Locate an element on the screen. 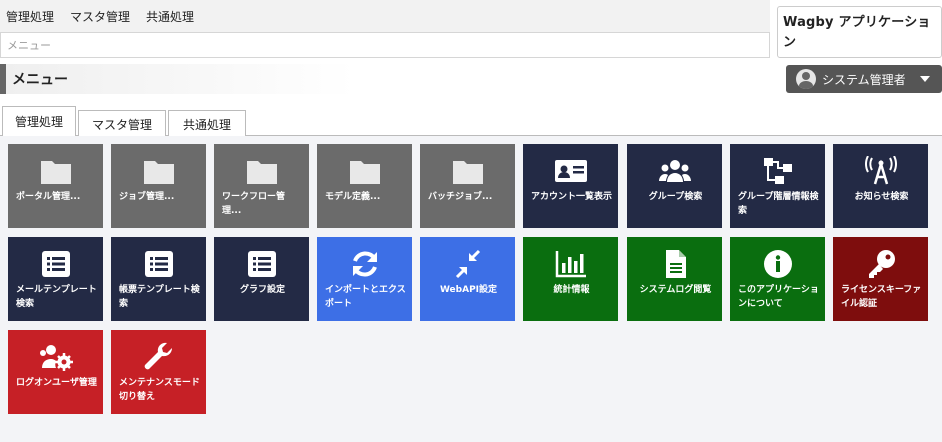 This screenshot has height=442, width=942. menu-tile: ログオンユーザ管理 is located at coordinates (55, 372).